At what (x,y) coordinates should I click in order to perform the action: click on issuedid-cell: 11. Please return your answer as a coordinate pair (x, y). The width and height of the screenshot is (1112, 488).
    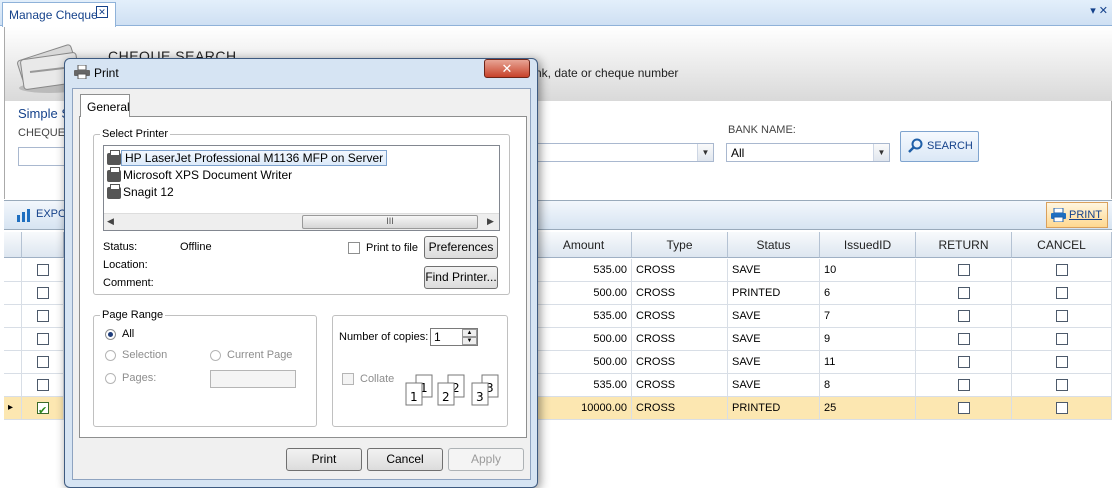
    Looking at the image, I should click on (868, 362).